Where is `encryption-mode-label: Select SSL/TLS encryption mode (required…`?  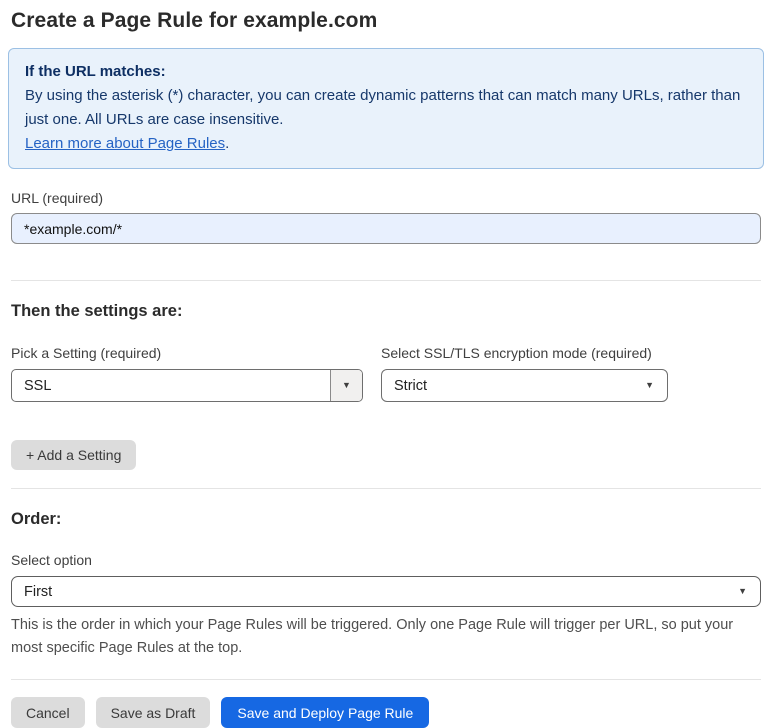 encryption-mode-label: Select SSL/TLS encryption mode (required… is located at coordinates (516, 353).